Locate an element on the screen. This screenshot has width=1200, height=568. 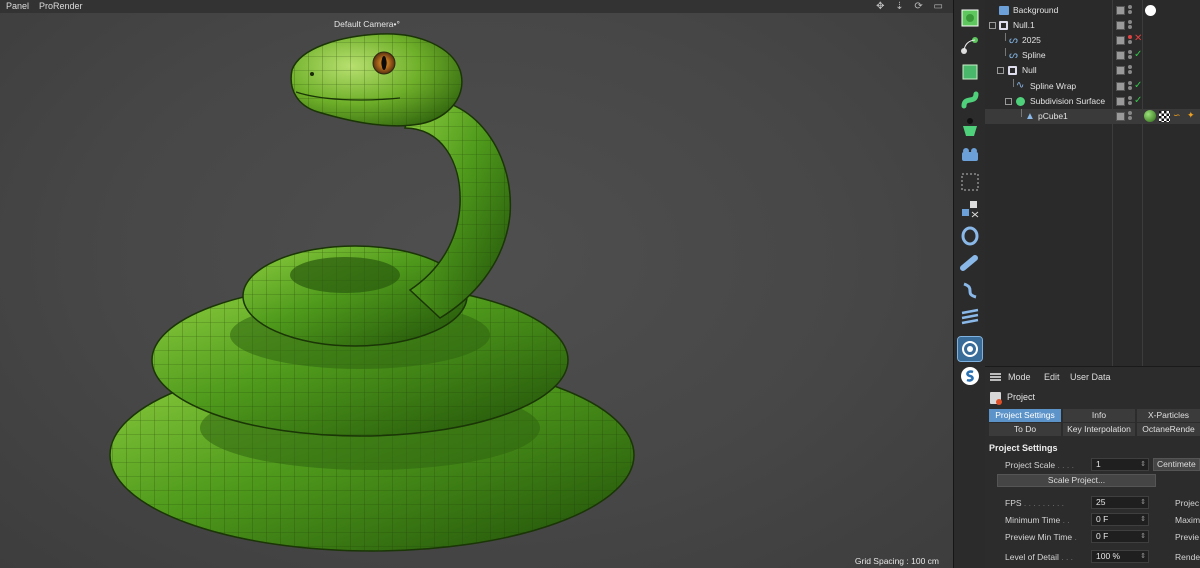
cube-primitive-icon is located at coordinates (970, 18).